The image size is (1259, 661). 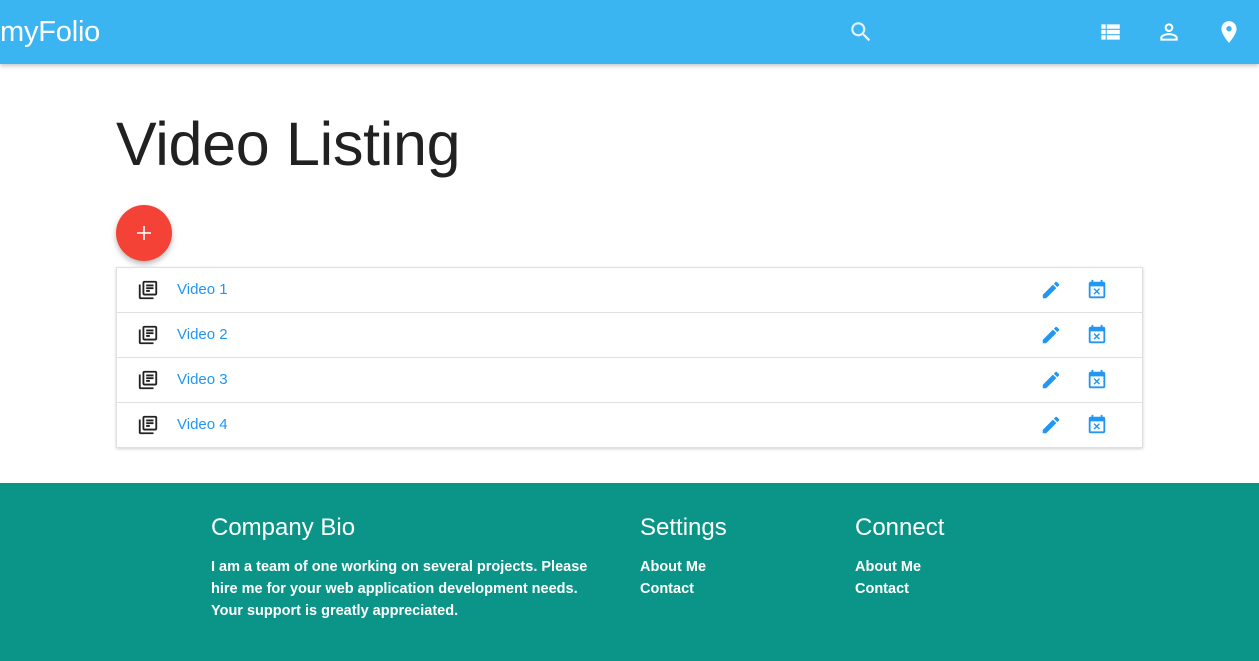 I want to click on footer-connect-heading: Connect, so click(x=900, y=527).